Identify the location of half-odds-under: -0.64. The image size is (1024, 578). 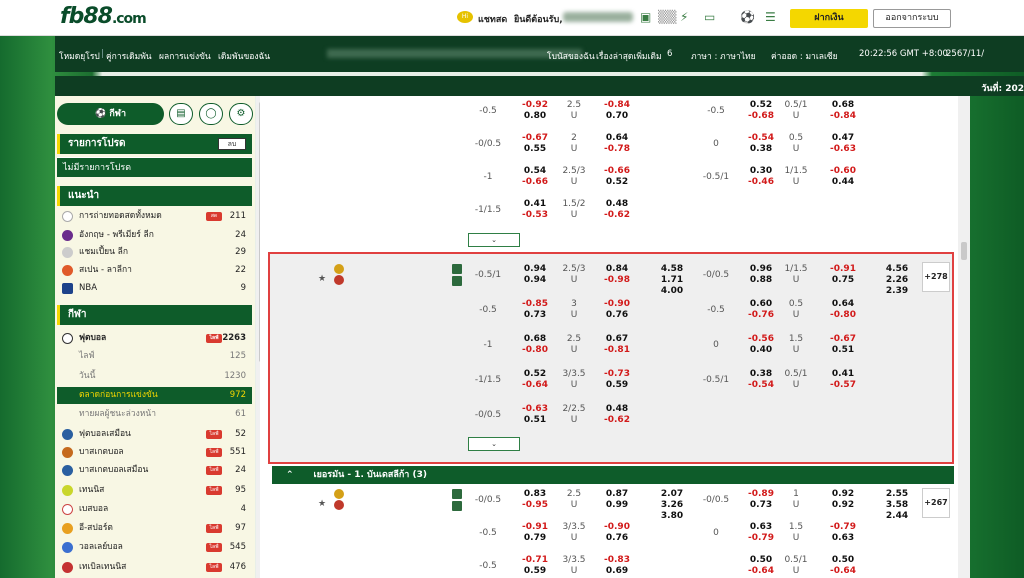
(843, 571).